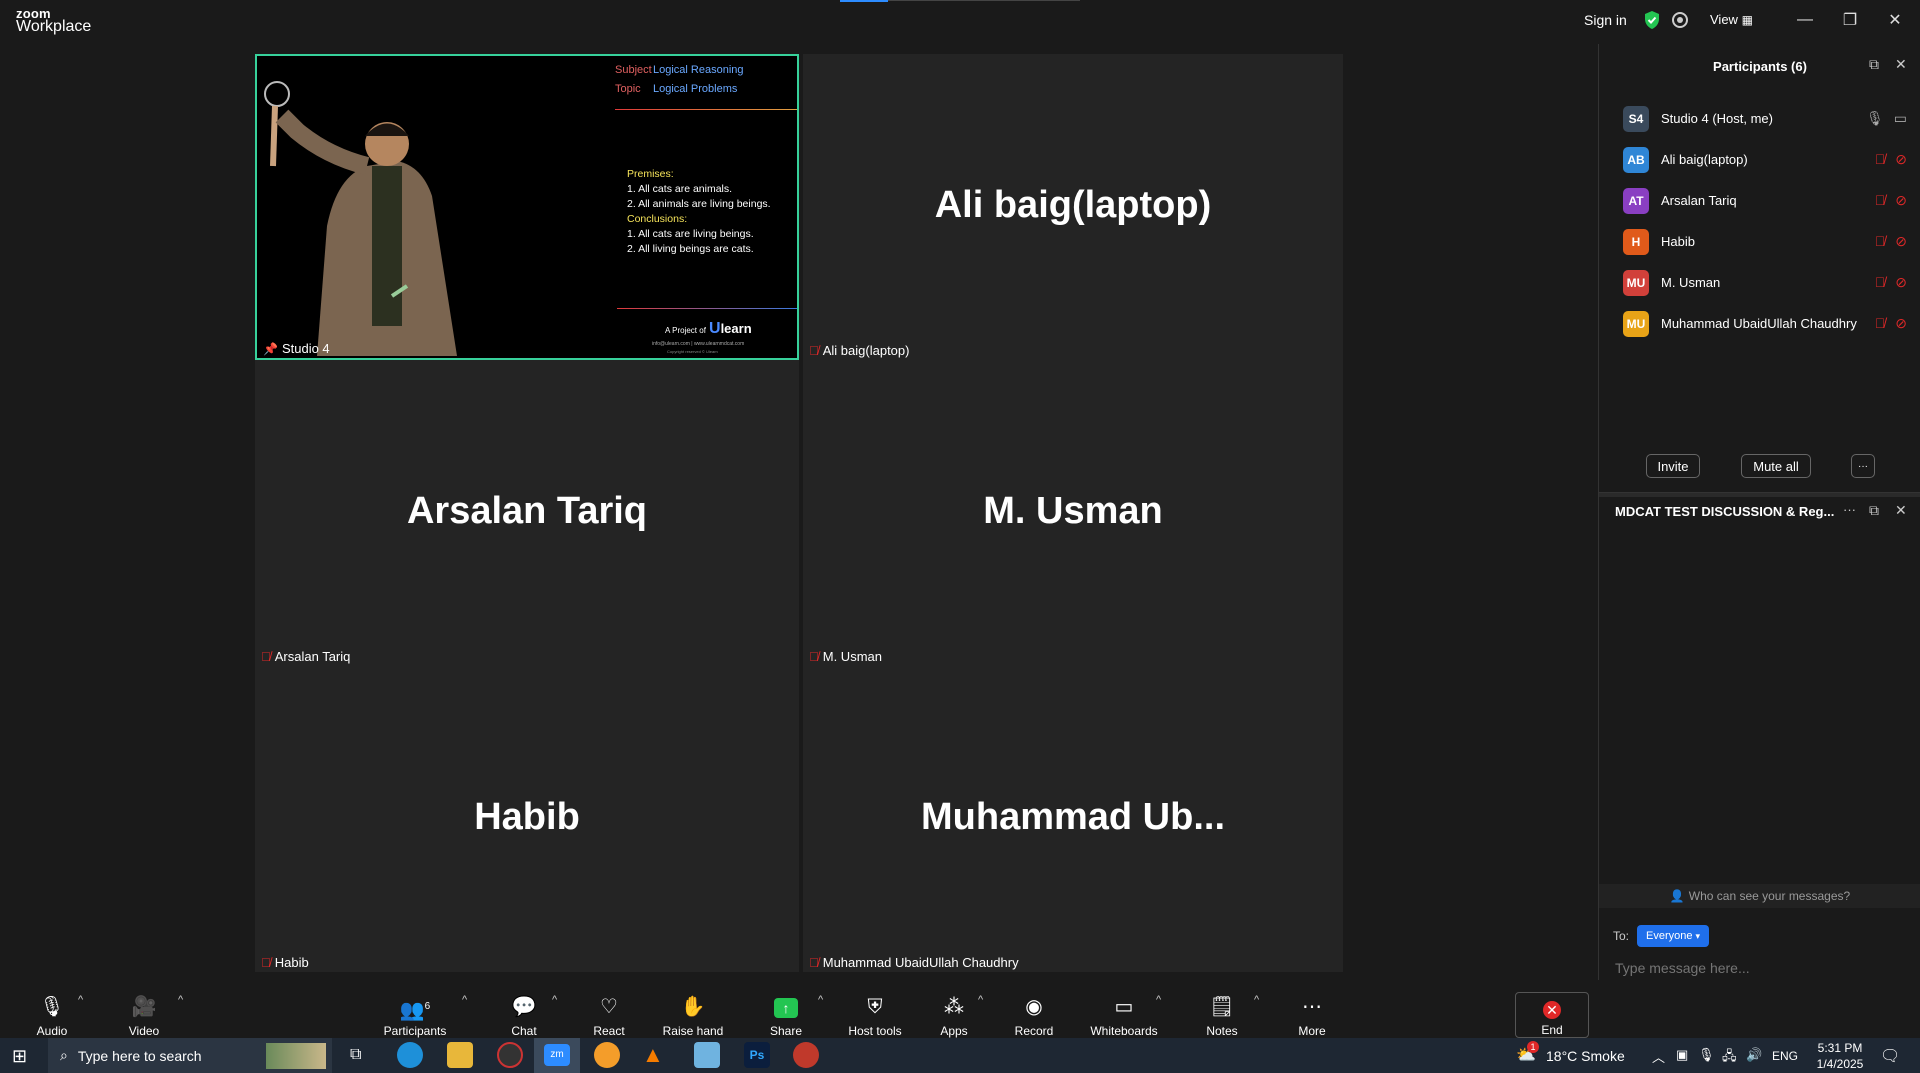  Describe the element at coordinates (464, 1000) in the screenshot. I see `participants-options-caret: ^` at that location.